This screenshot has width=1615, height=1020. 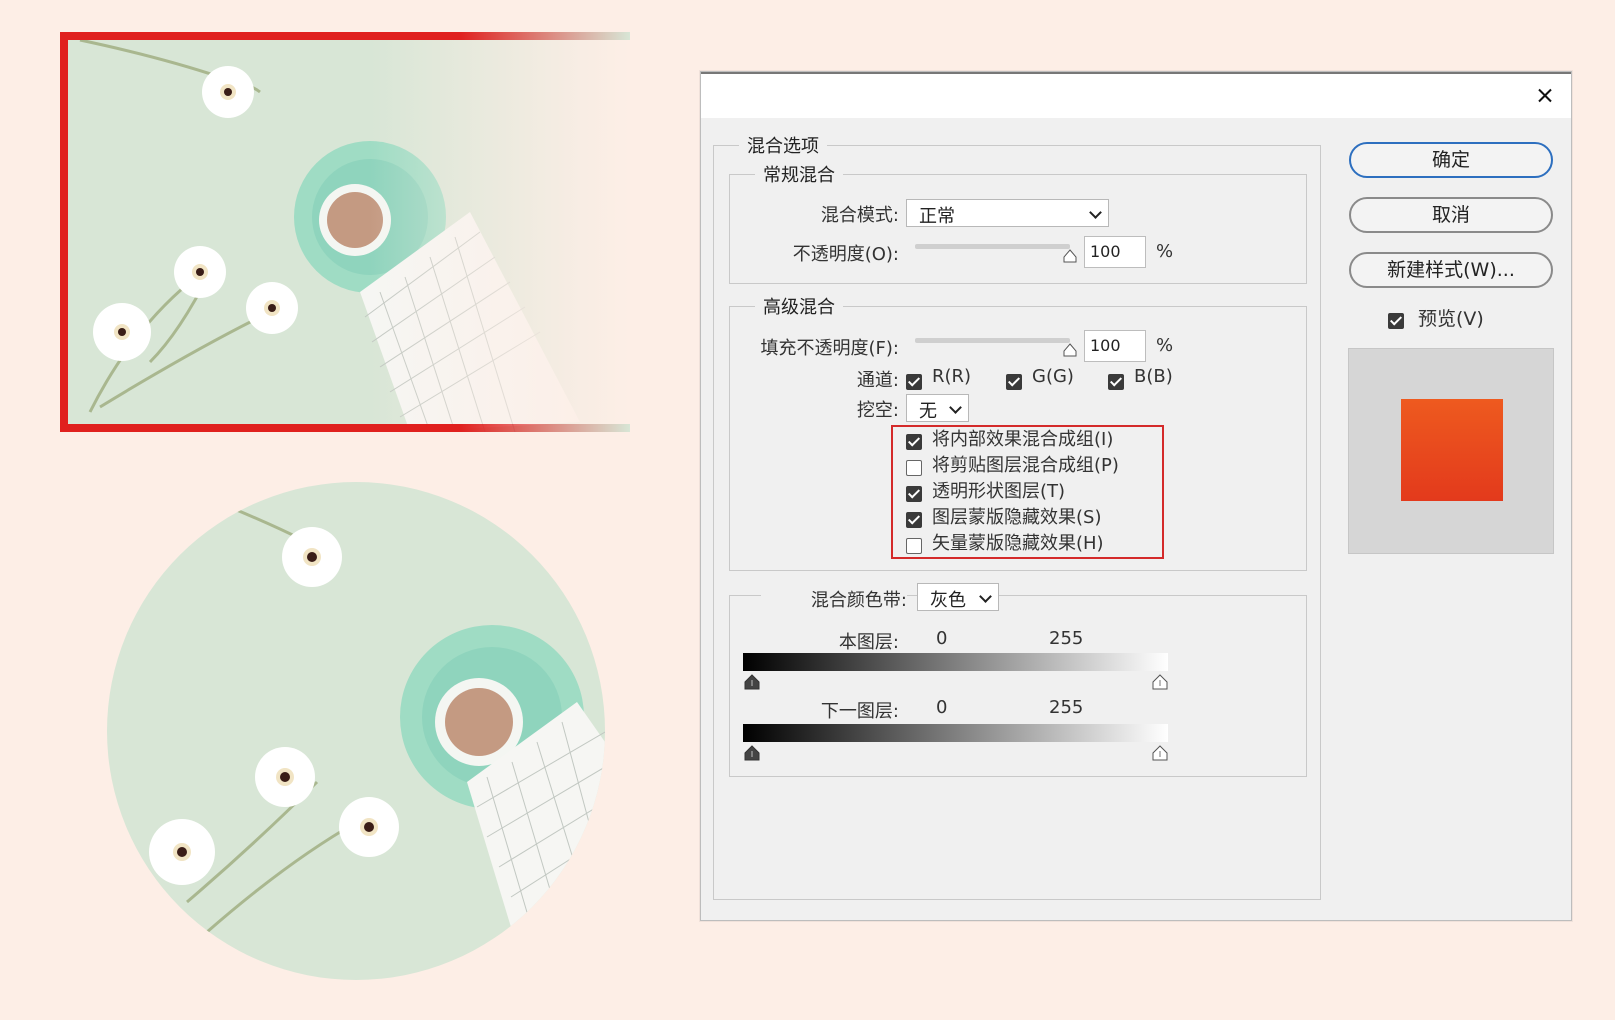 I want to click on knockout-value: 无, so click(x=928, y=411).